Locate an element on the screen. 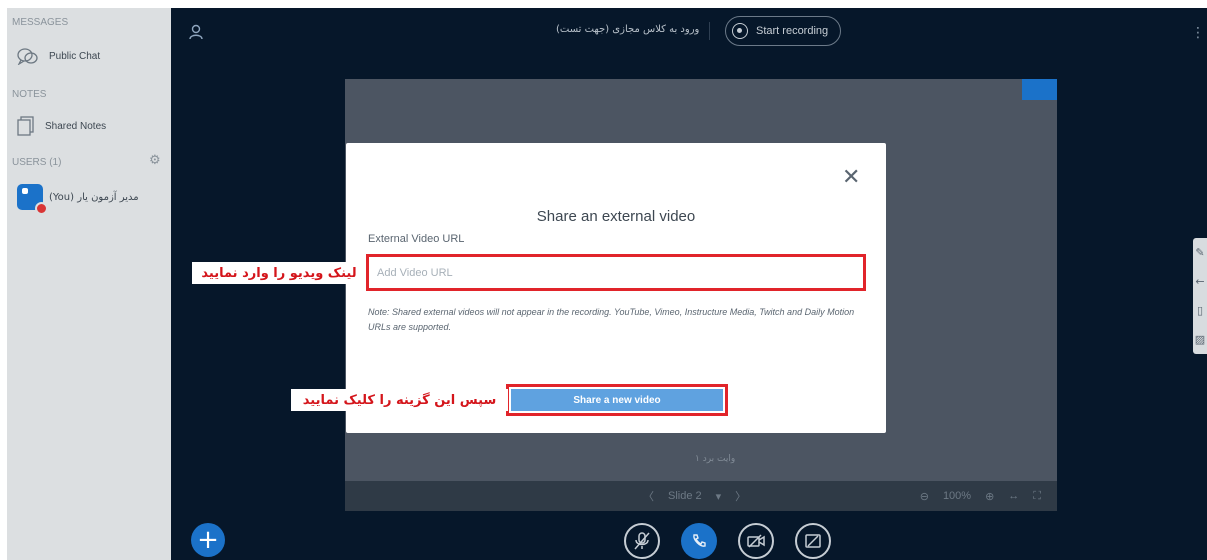  prev-slide-icon: 〈 is located at coordinates (648, 496).